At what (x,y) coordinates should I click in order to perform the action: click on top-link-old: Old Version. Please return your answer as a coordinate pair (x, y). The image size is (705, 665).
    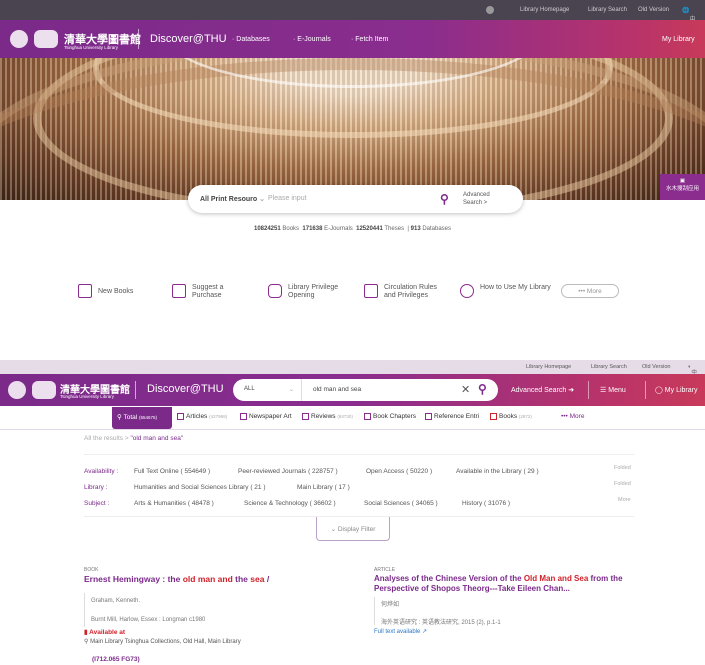
    Looking at the image, I should click on (653, 10).